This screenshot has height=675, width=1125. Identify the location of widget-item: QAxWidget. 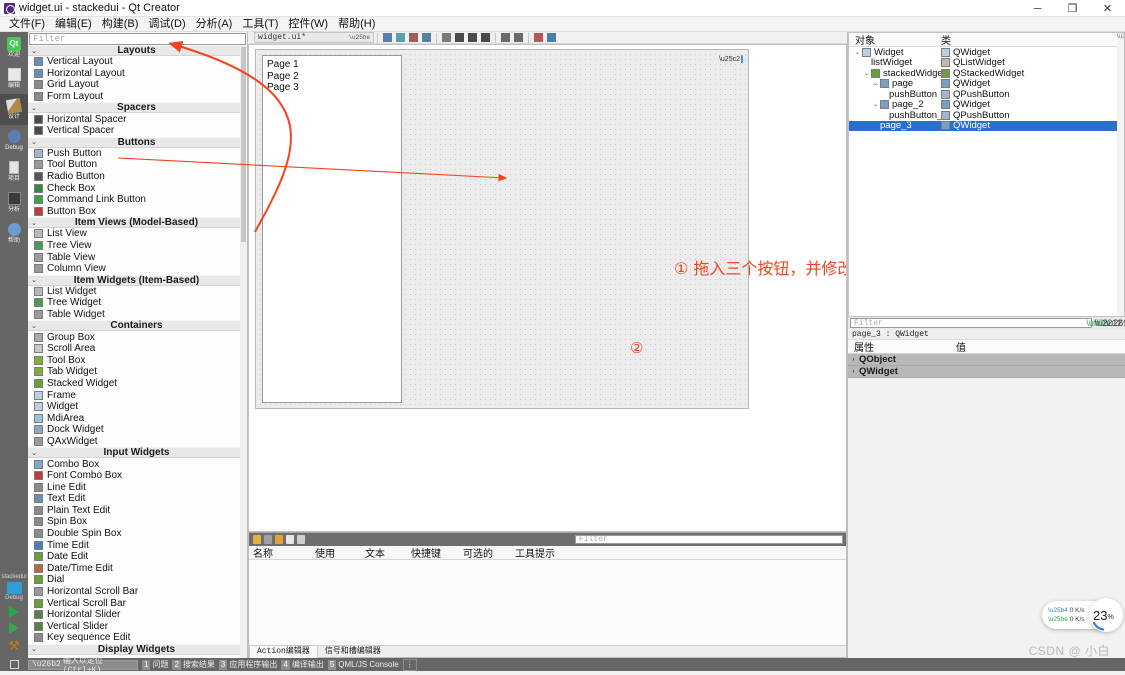
(137, 442).